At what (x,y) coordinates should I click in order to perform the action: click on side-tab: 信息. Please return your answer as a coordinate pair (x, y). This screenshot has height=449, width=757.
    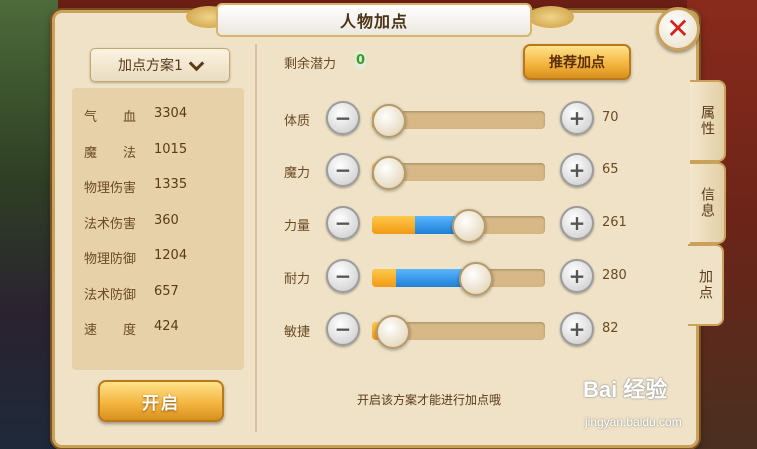
    Looking at the image, I should click on (708, 203).